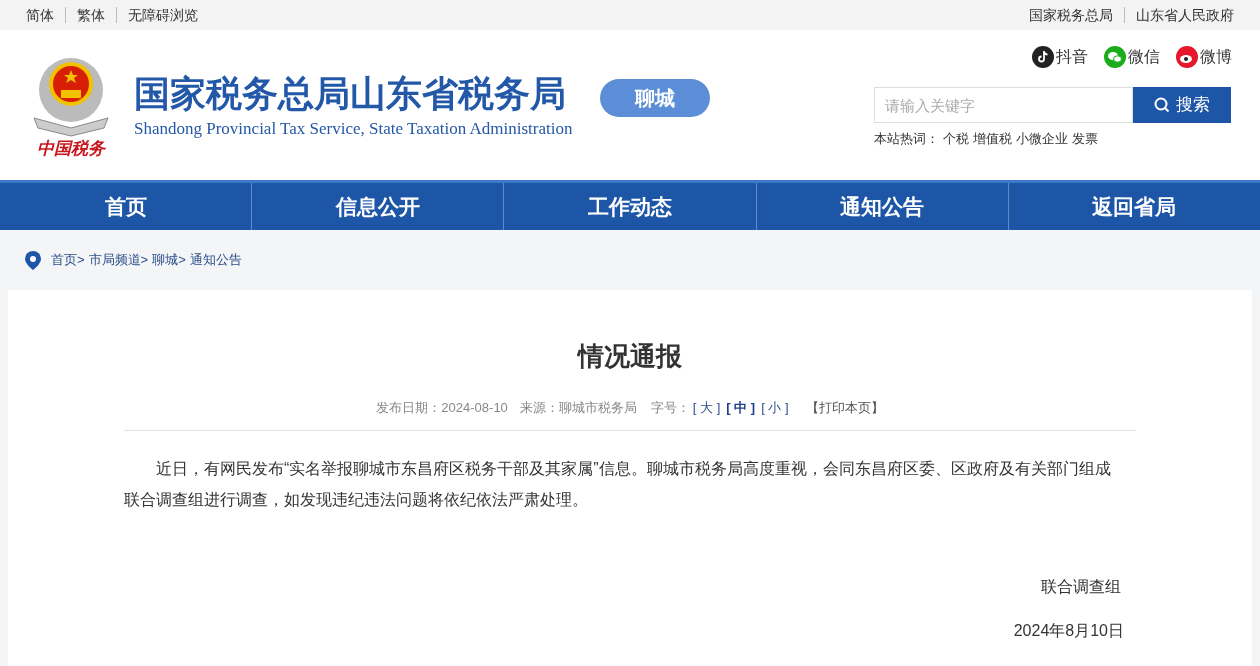 The width and height of the screenshot is (1260, 666). I want to click on font-size-option: [ 大 ], so click(706, 408).